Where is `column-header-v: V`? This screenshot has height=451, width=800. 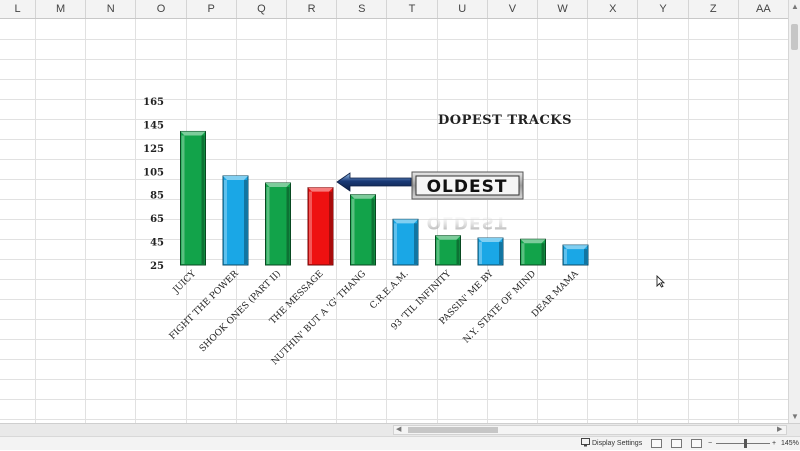 column-header-v: V is located at coordinates (513, 9).